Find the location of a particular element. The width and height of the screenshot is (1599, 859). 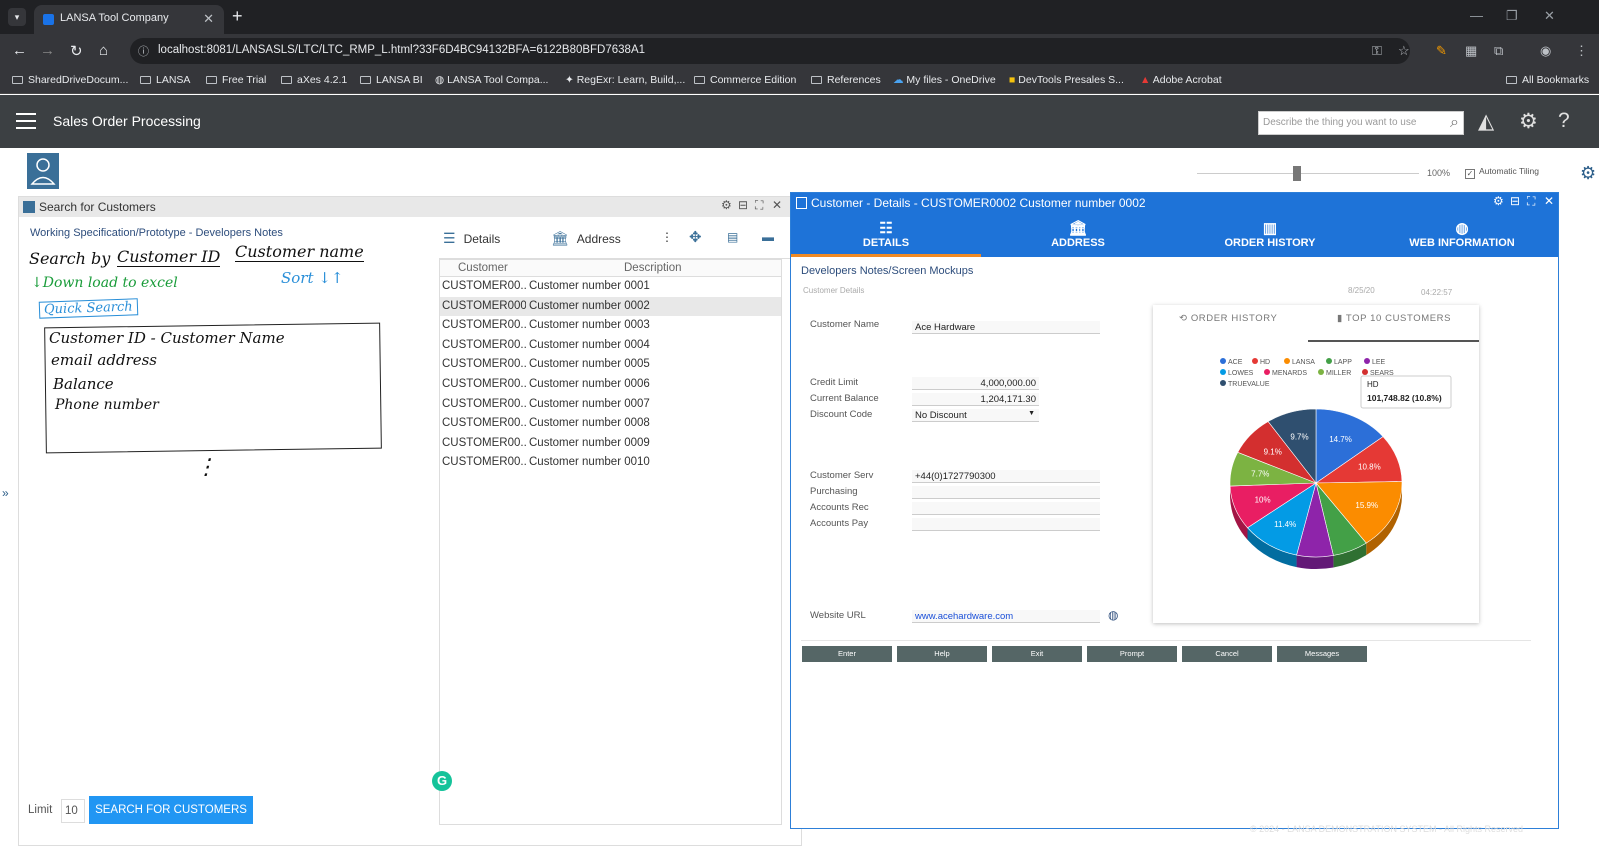

globe-icon: ◍ is located at coordinates (1113, 615).